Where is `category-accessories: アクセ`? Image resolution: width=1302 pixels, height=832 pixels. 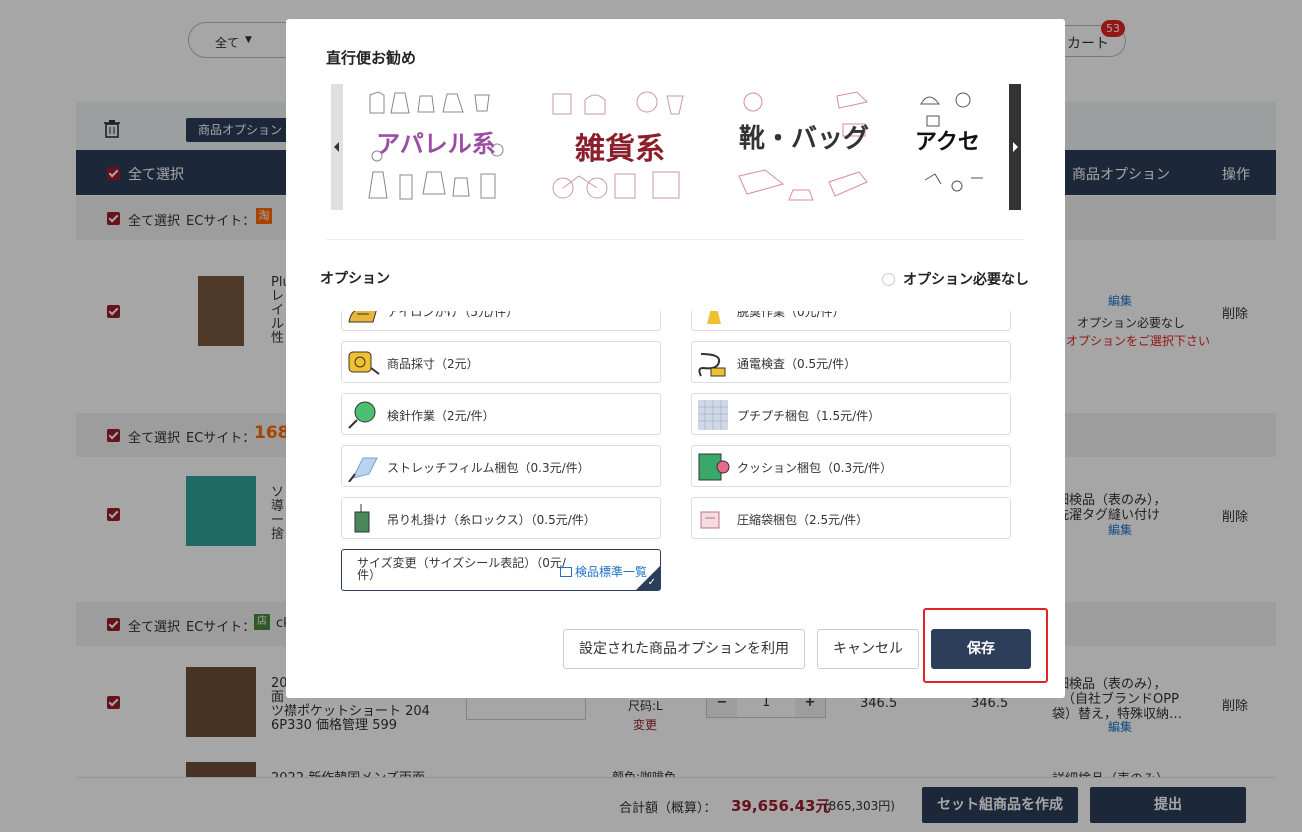 category-accessories: アクセ is located at coordinates (946, 147).